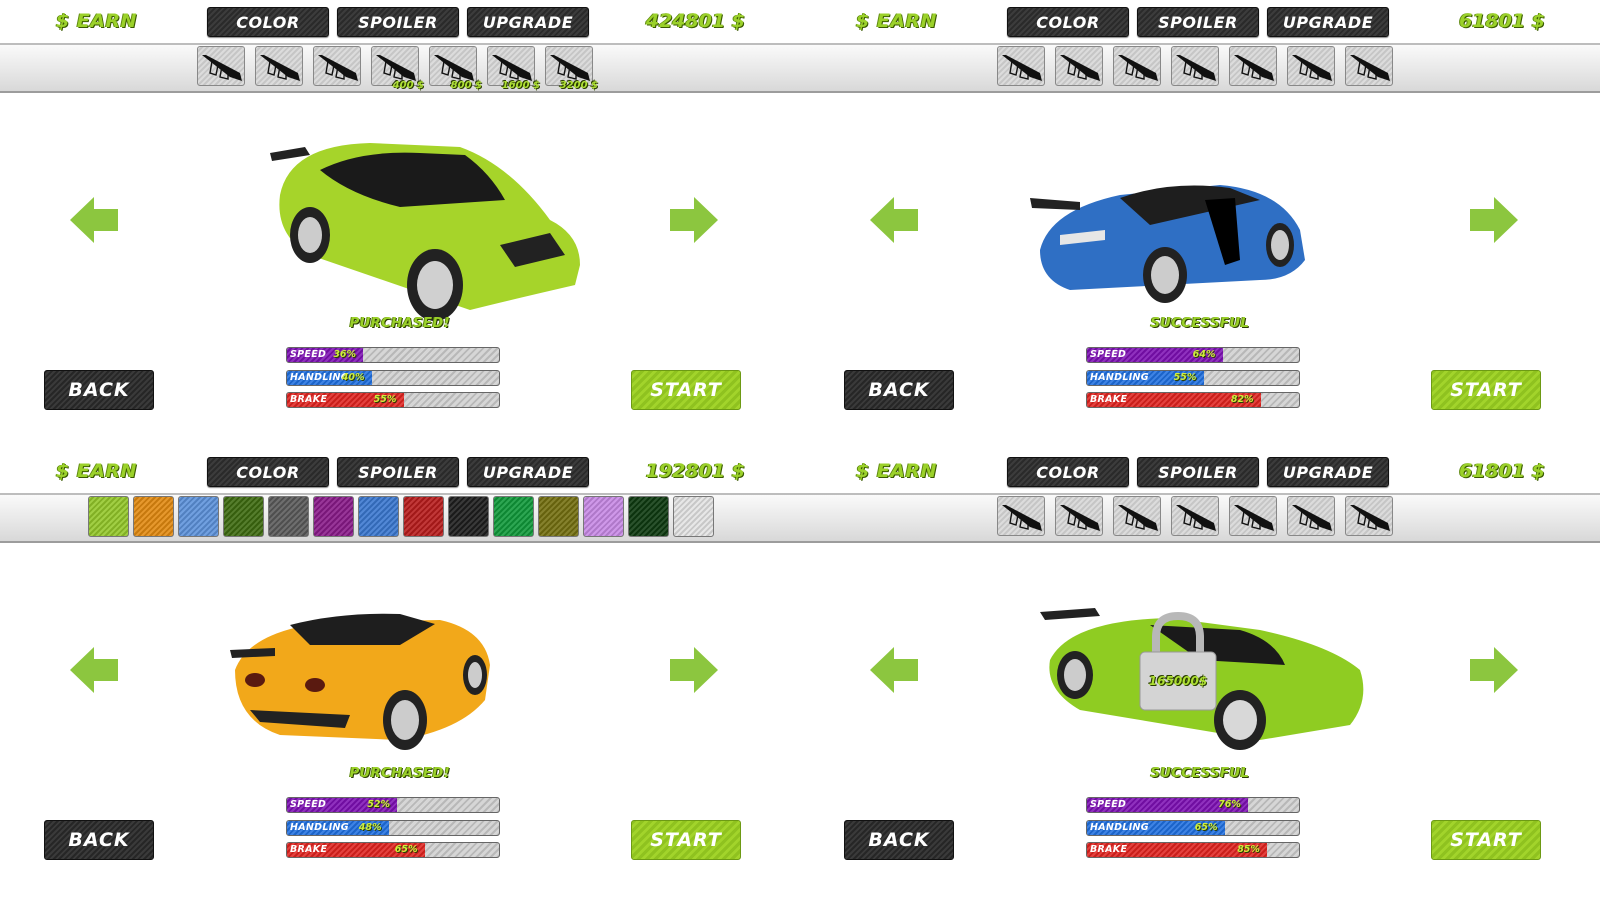 The image size is (1600, 900). What do you see at coordinates (520, 85) in the screenshot?
I see `spoiler-price: 1600 $` at bounding box center [520, 85].